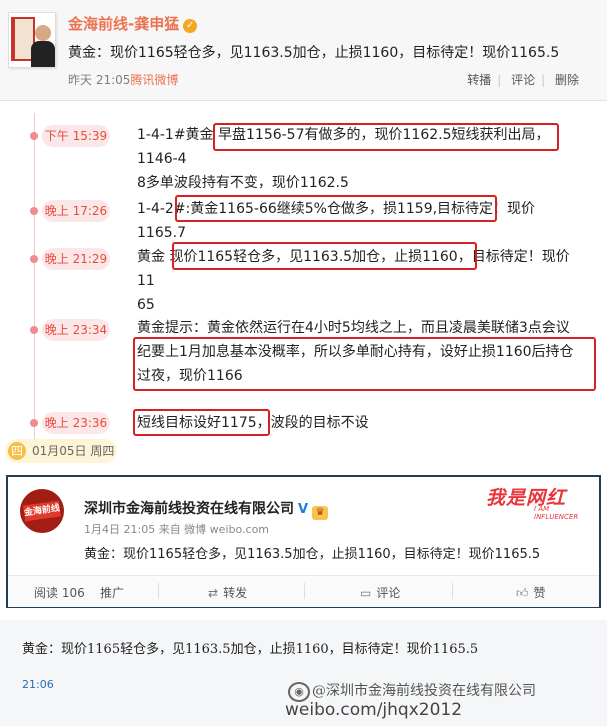 Image resolution: width=607 pixels, height=726 pixels. I want to click on weekday-badge: 四, so click(17, 451).